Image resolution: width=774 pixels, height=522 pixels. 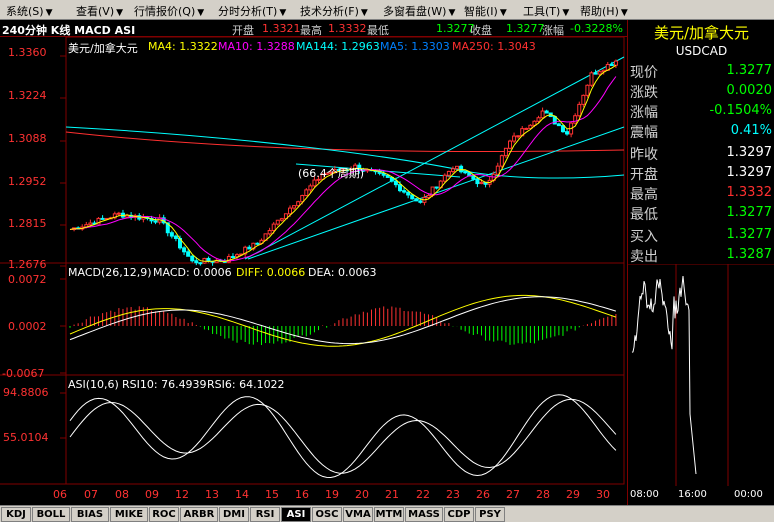 What do you see at coordinates (95, 11) in the screenshot?
I see `menu-view-label: 查看(V)` at bounding box center [95, 11].